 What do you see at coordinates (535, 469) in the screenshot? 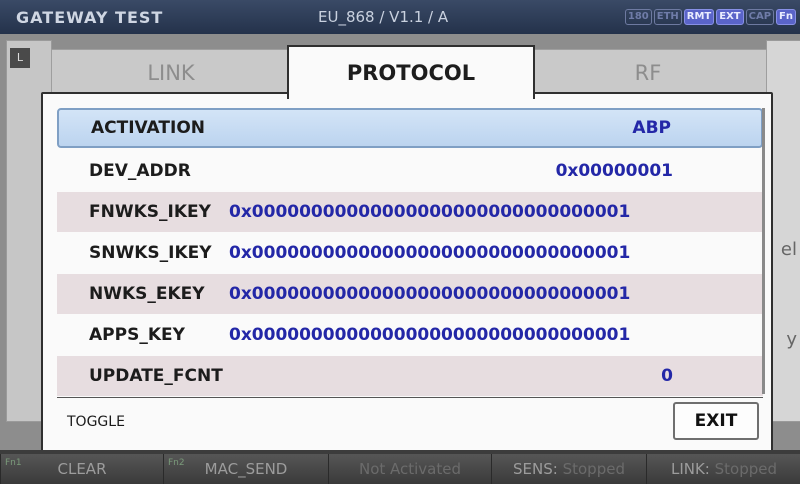
I see `sens-label: SENS:` at bounding box center [535, 469].